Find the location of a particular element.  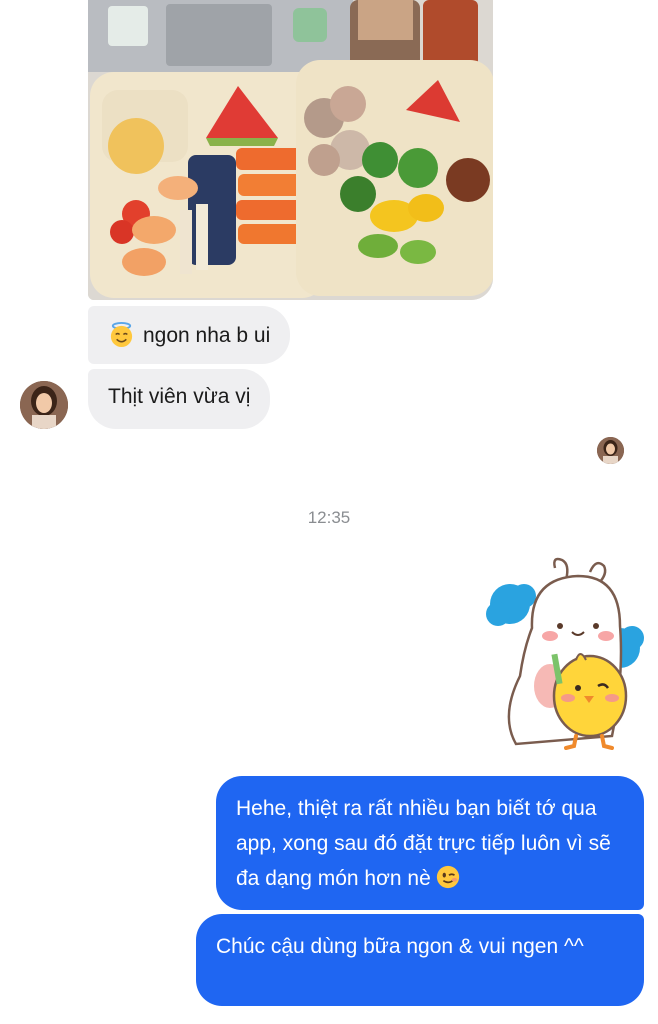

outgoing-message-bubble: Chúc cậu dùng bữa ngon & vui ngen ^^ is located at coordinates (420, 960).